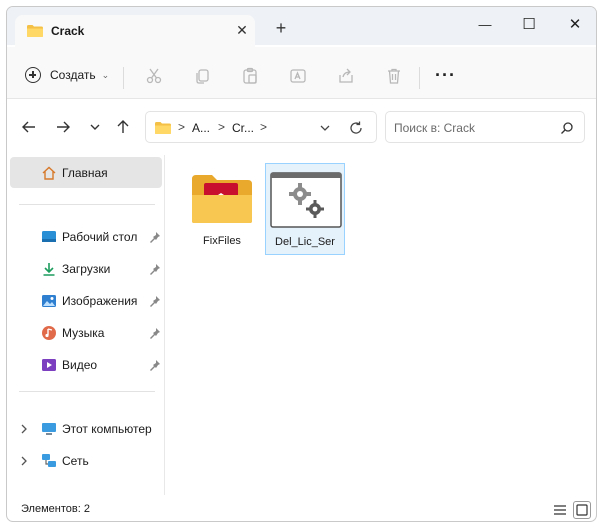  I want to click on computer-icon, so click(49, 429).